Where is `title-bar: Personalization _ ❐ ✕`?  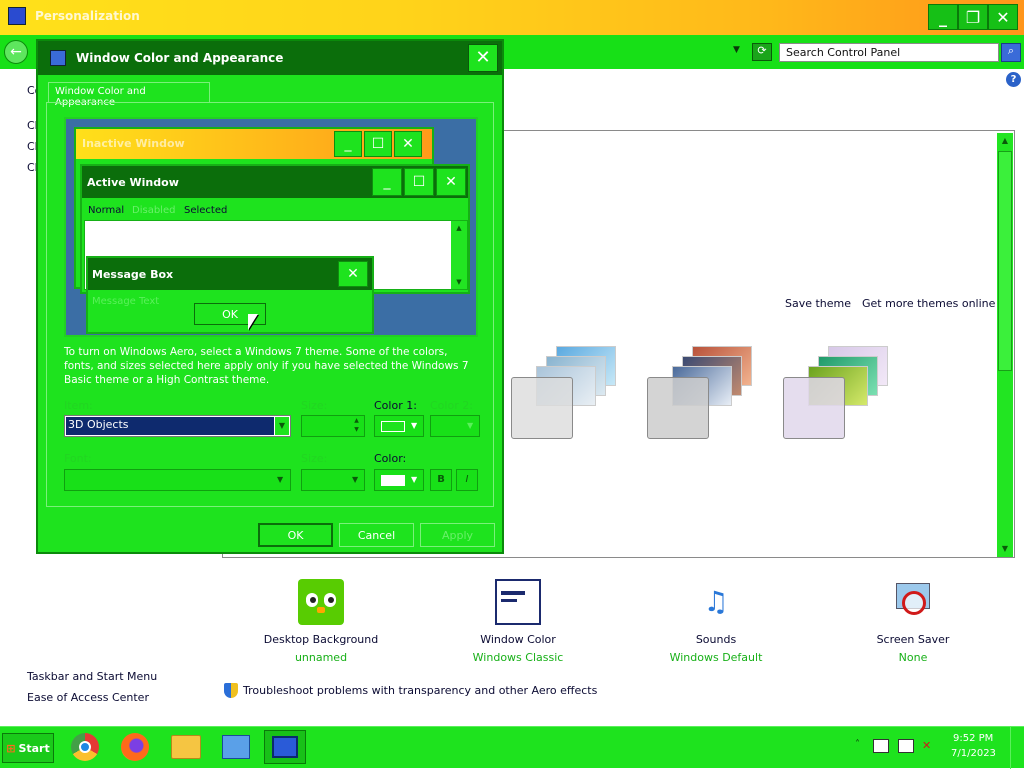 title-bar: Personalization _ ❐ ✕ is located at coordinates (512, 17).